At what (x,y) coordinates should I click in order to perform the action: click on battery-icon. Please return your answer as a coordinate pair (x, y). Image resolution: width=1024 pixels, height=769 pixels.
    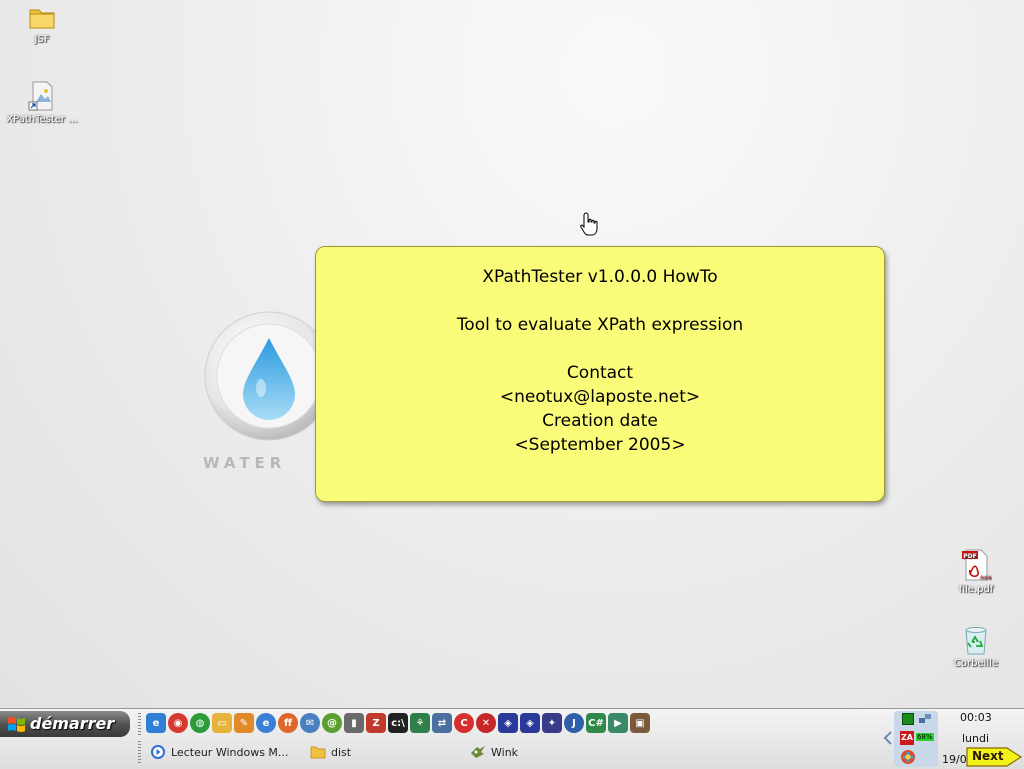
    Looking at the image, I should click on (908, 719).